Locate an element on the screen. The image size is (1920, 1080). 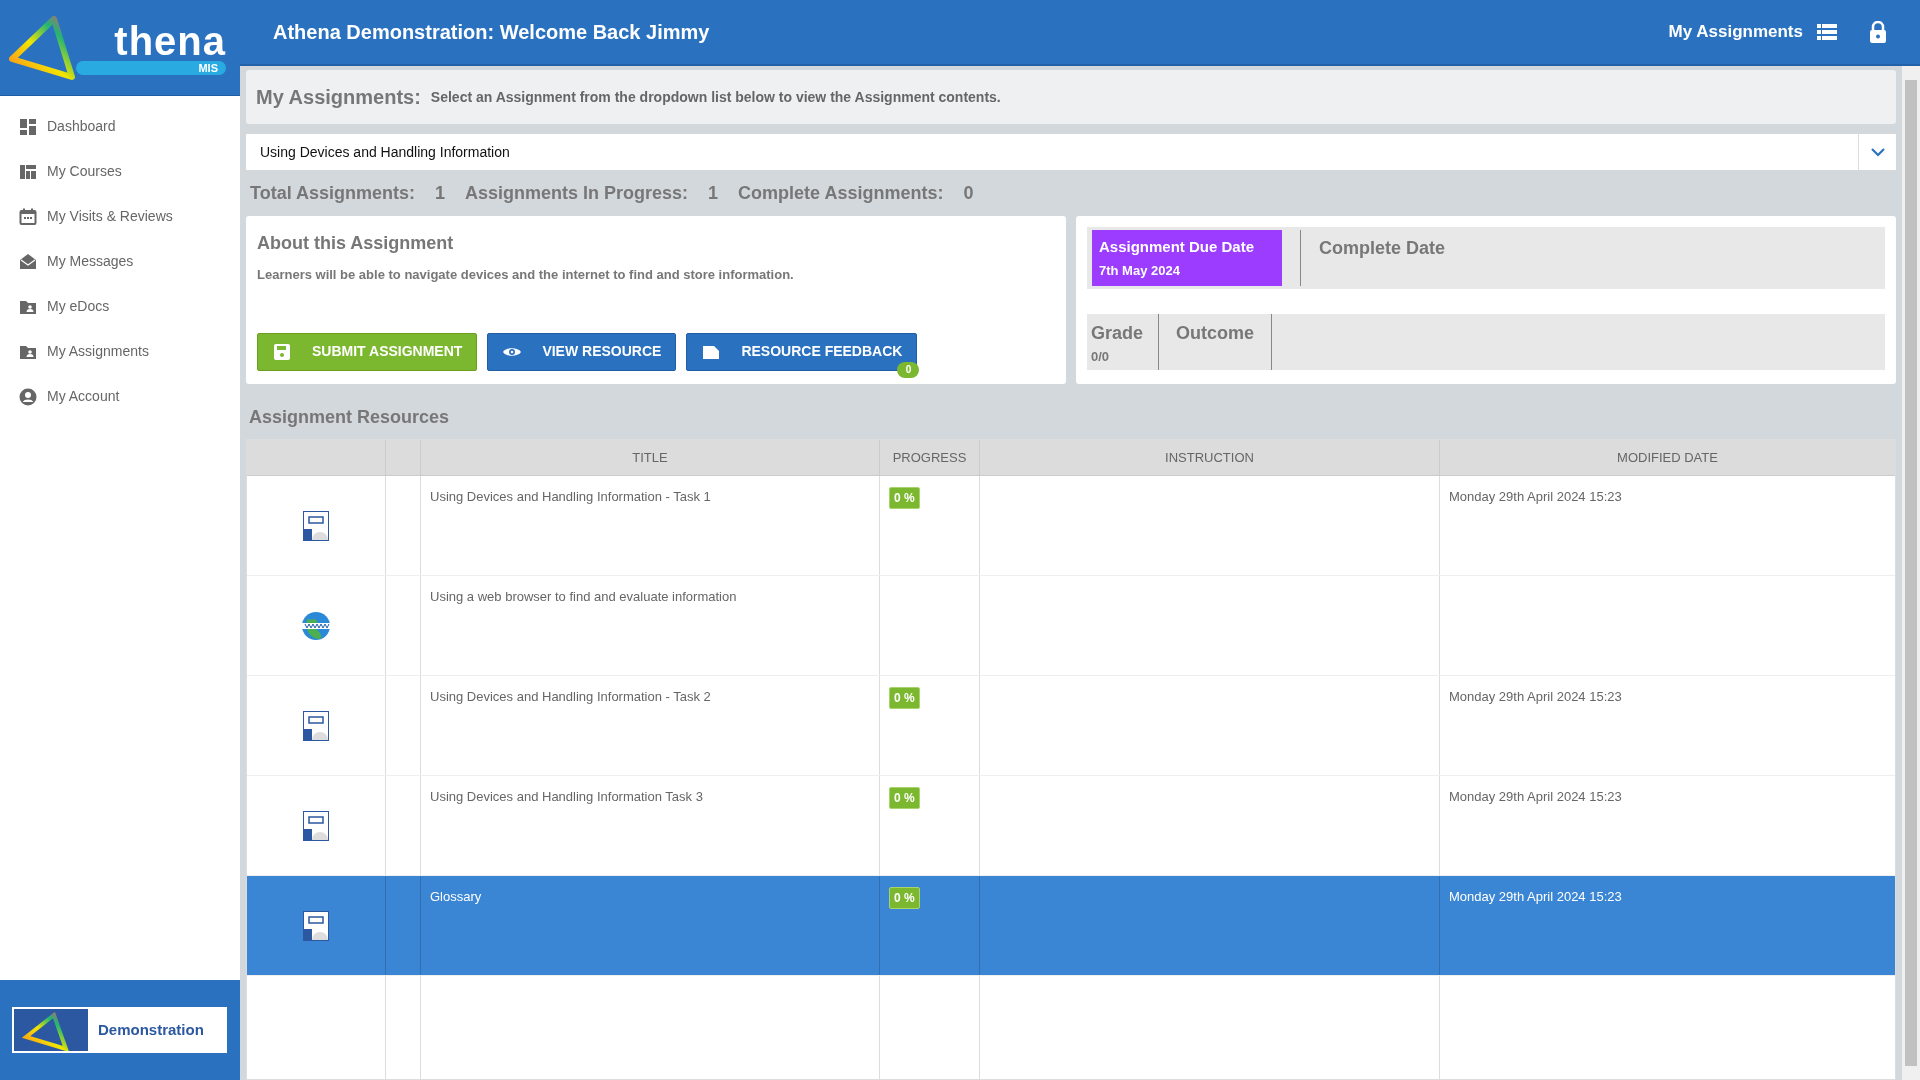
resource-title: Glossary is located at coordinates (456, 896).